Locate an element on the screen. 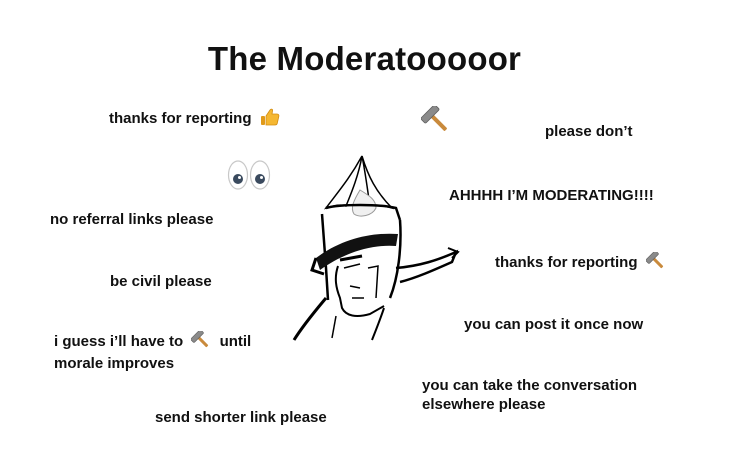 This screenshot has height=473, width=729. phrase-send-shorter-link: send shorter link please is located at coordinates (241, 417).